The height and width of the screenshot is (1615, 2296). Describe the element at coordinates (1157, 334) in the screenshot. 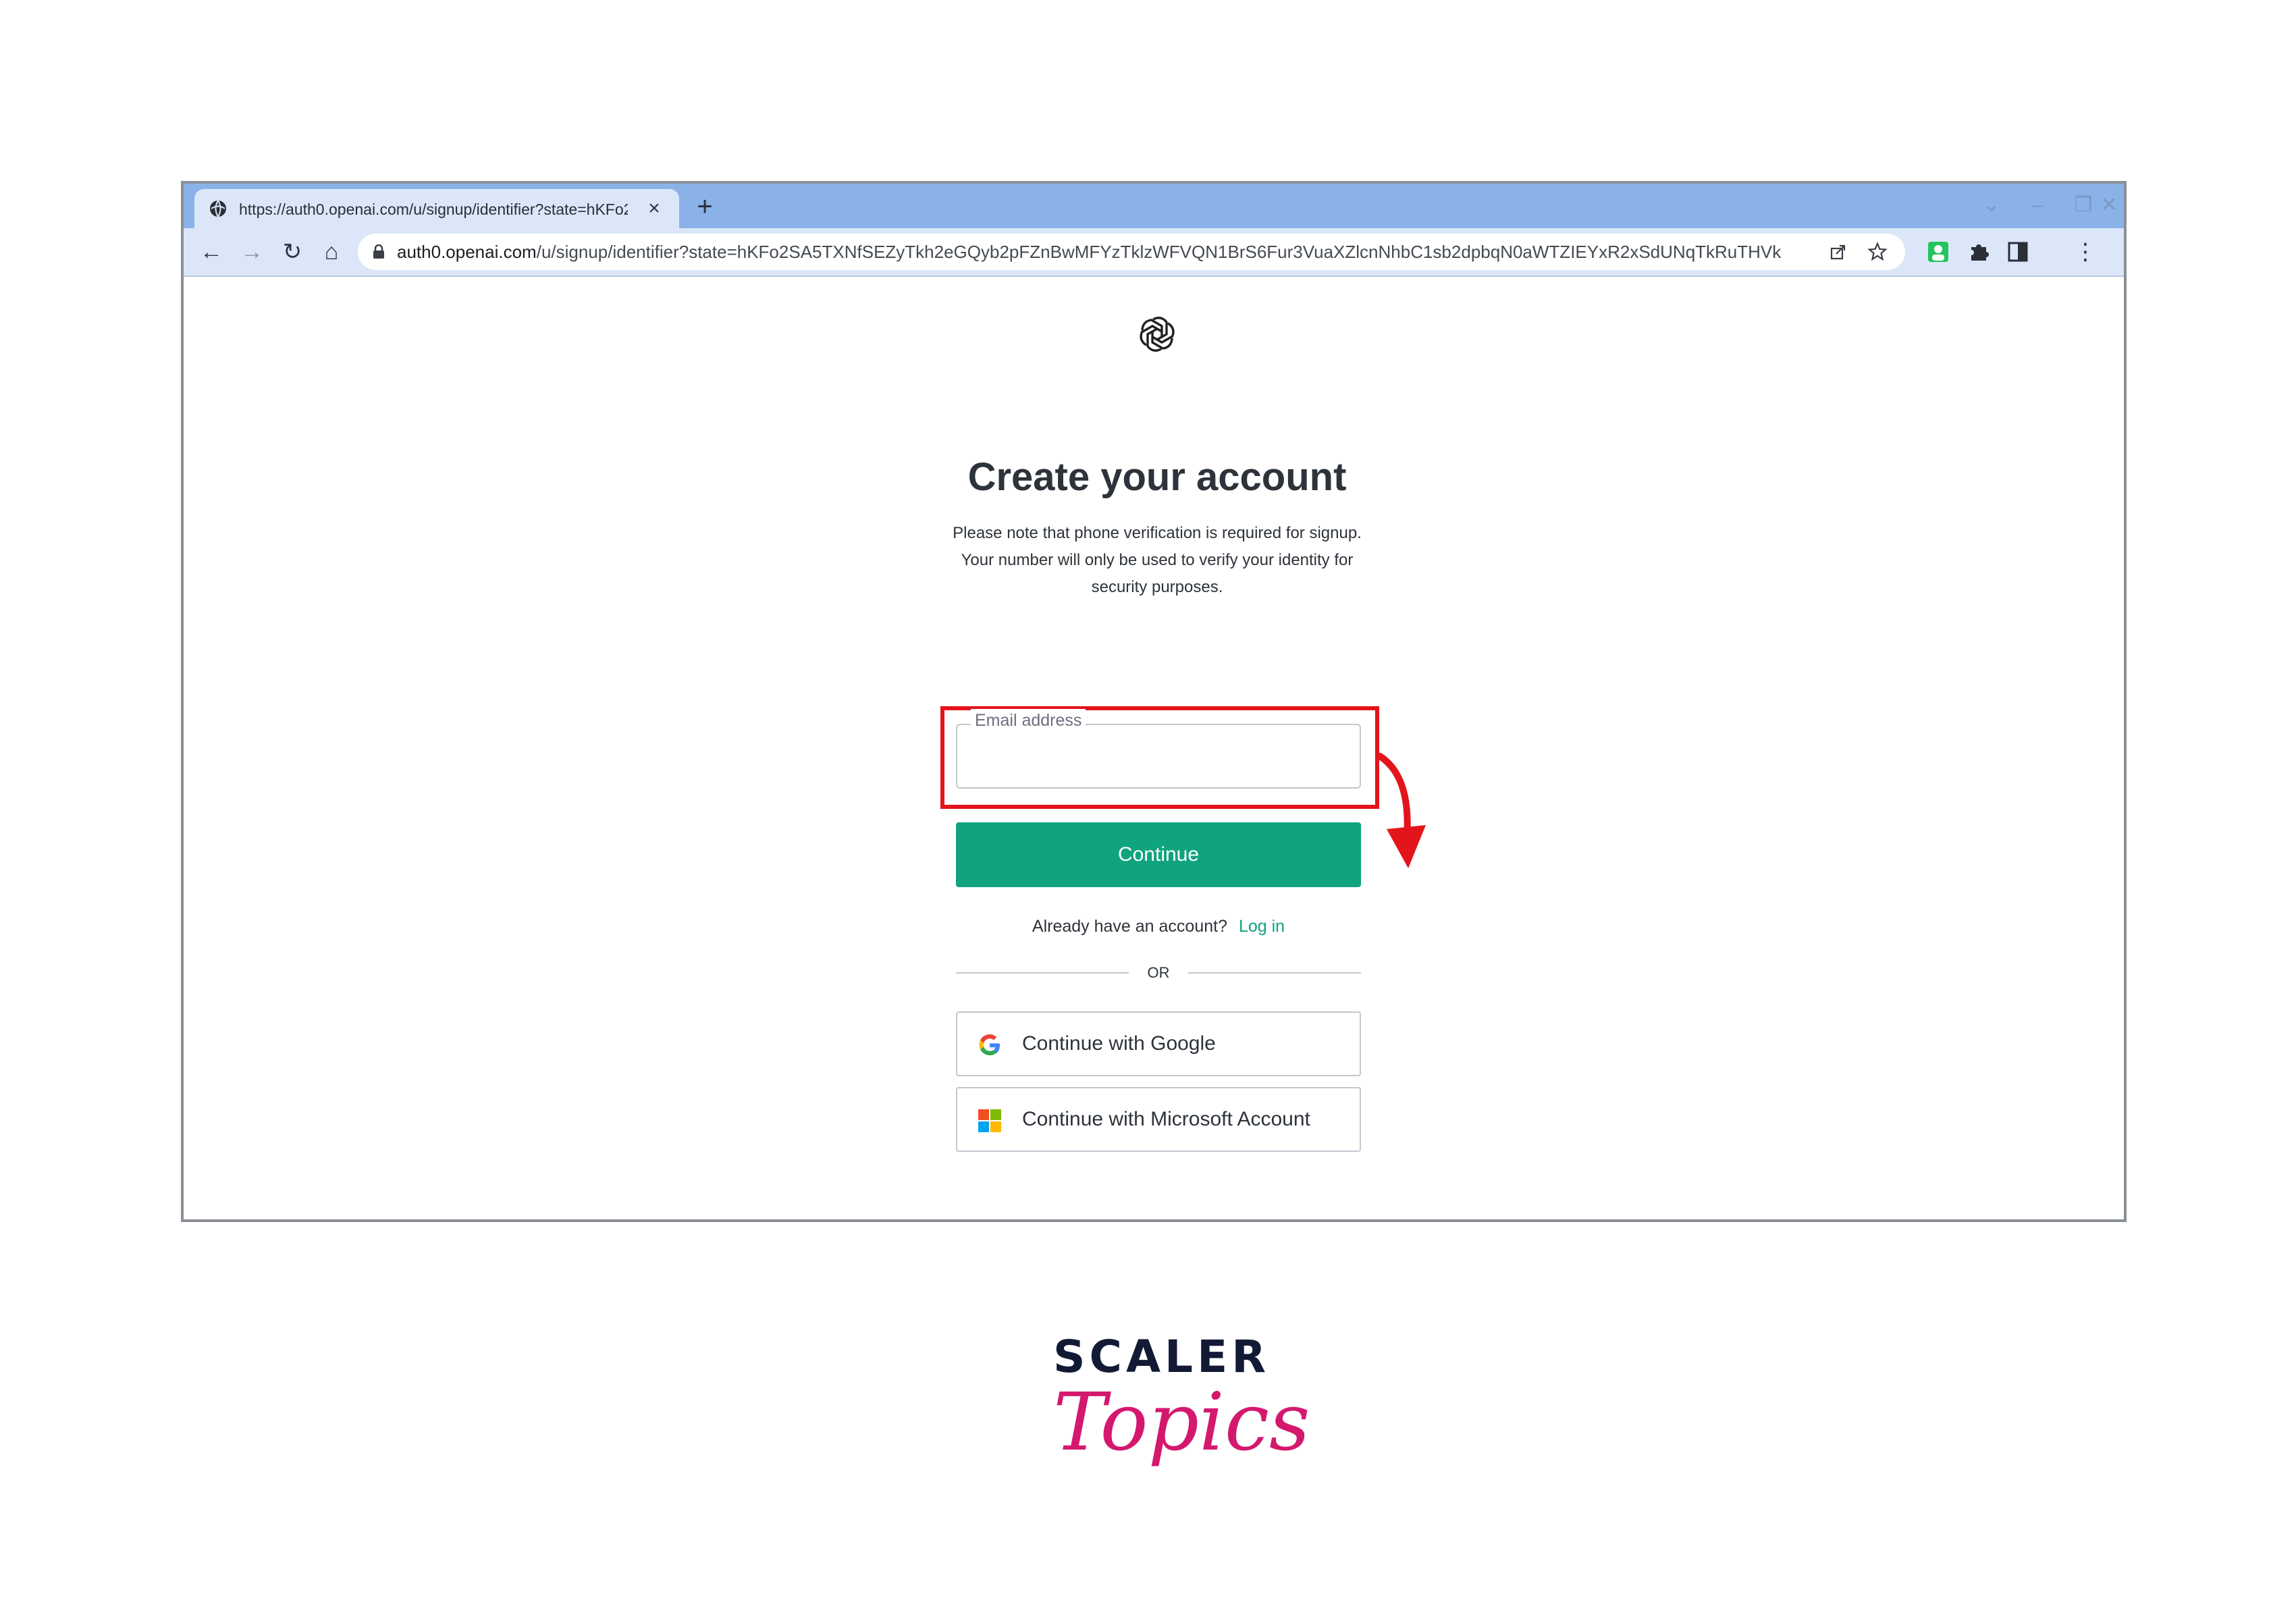

I see `openai-logo-icon` at that location.